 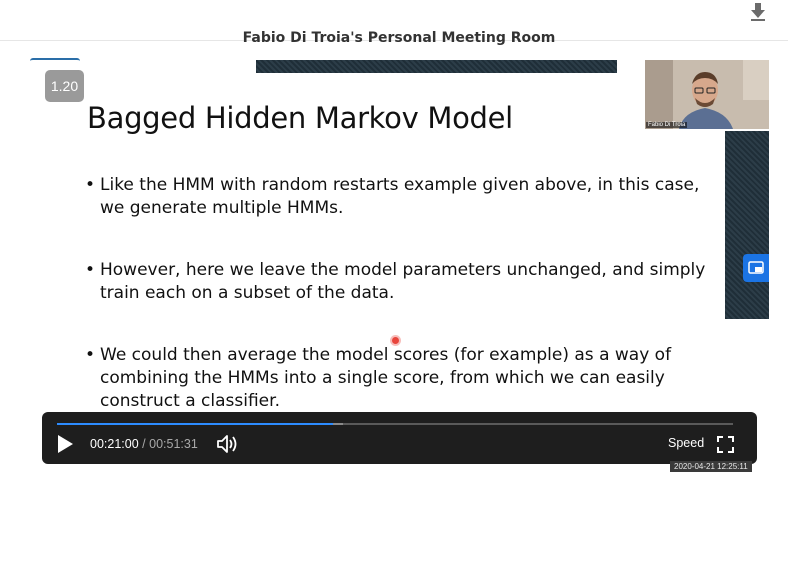 I want to click on volume-icon, so click(x=228, y=444).